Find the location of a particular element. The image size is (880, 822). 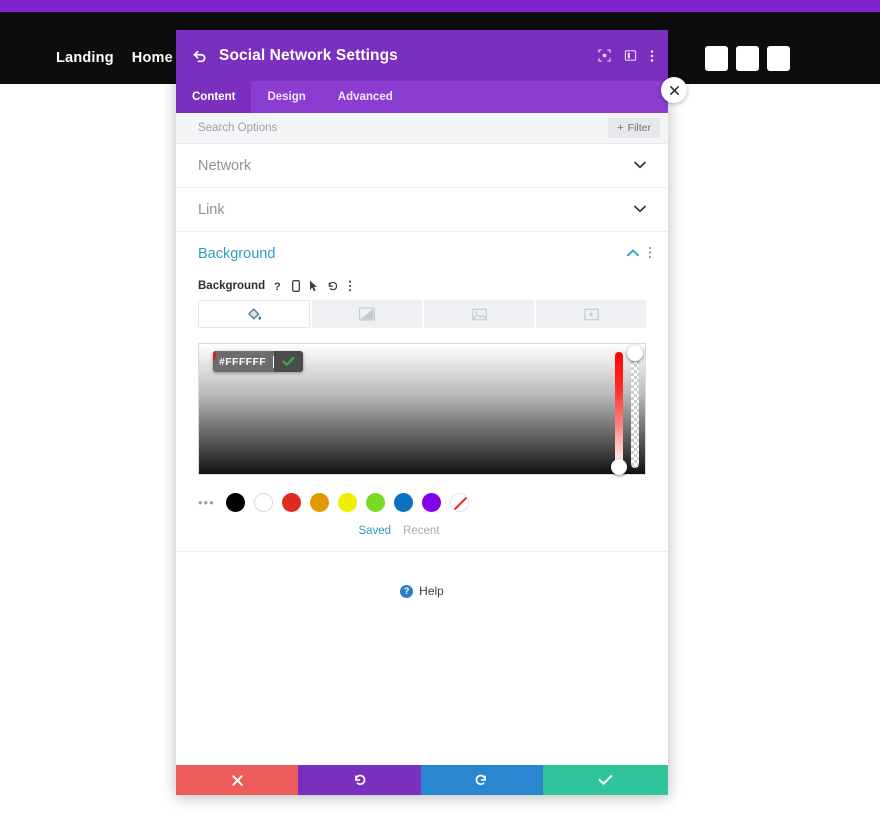

split-view-icon is located at coordinates (630, 55).